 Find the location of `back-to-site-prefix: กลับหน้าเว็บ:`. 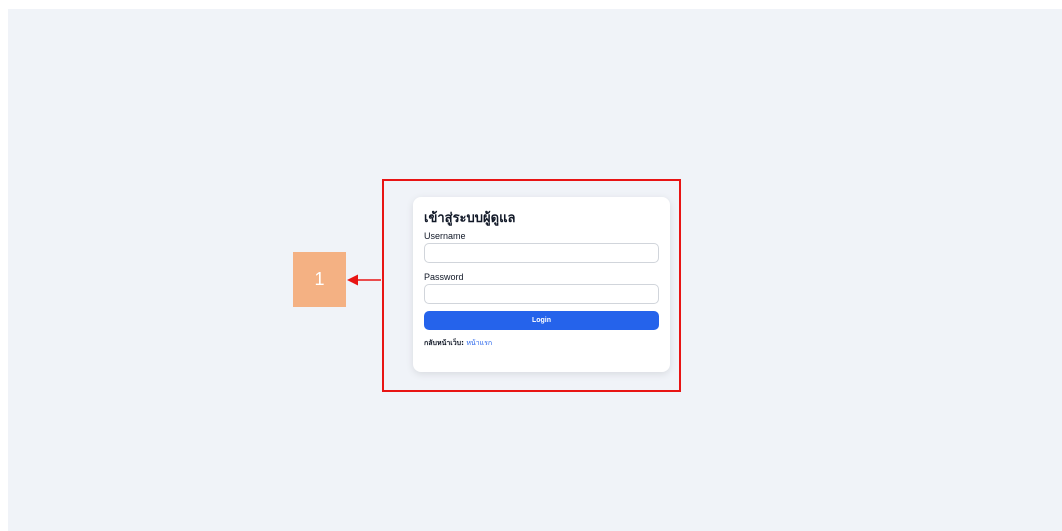

back-to-site-prefix: กลับหน้าเว็บ: is located at coordinates (444, 343).